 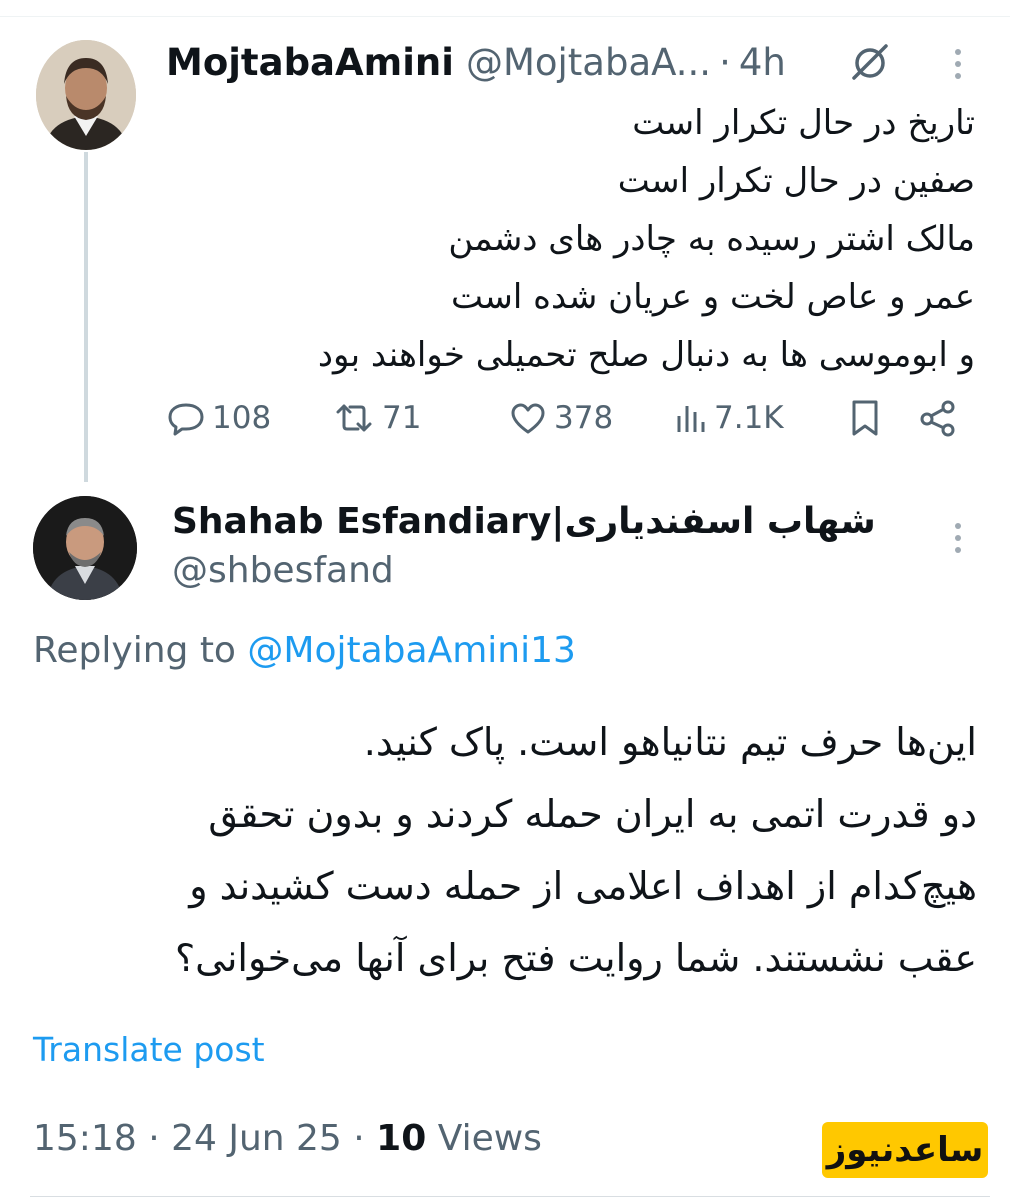 I want to click on site-watermark-logo: ساعدنیوز, so click(x=905, y=1150).